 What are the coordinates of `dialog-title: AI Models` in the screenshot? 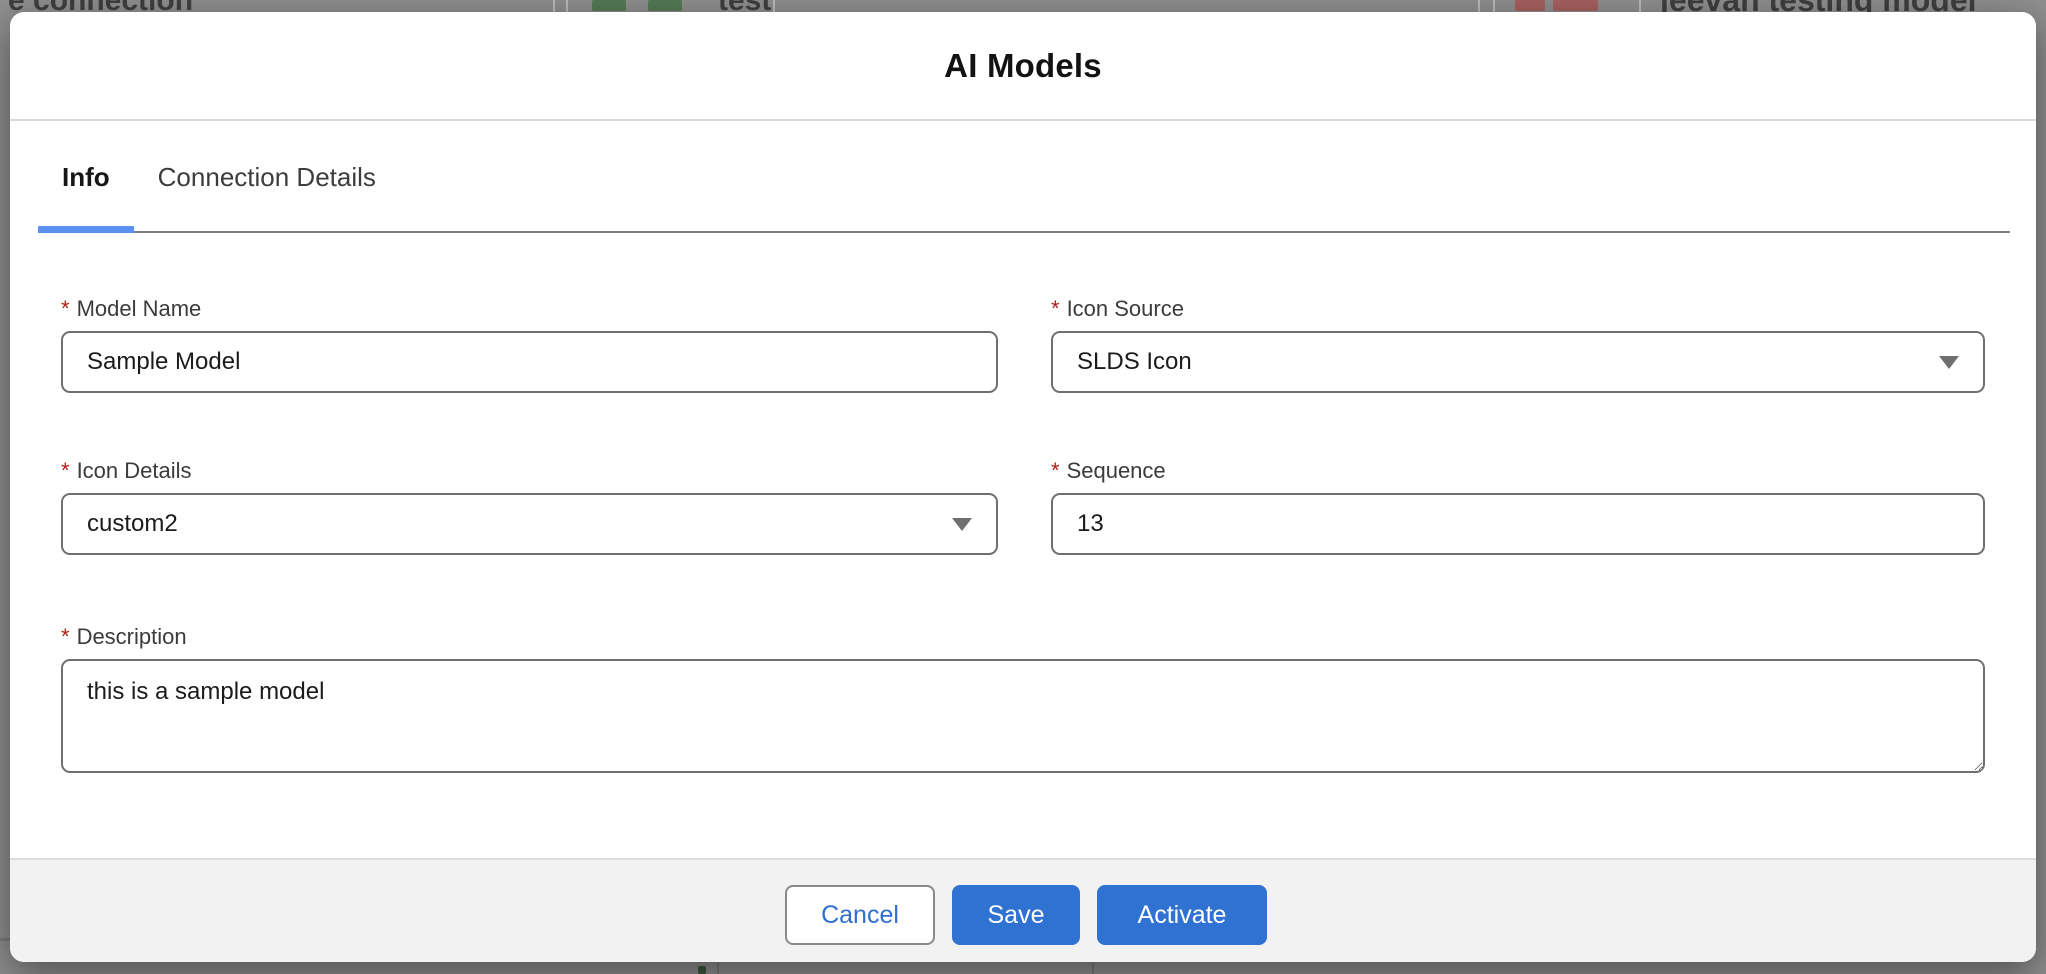 It's located at (1023, 65).